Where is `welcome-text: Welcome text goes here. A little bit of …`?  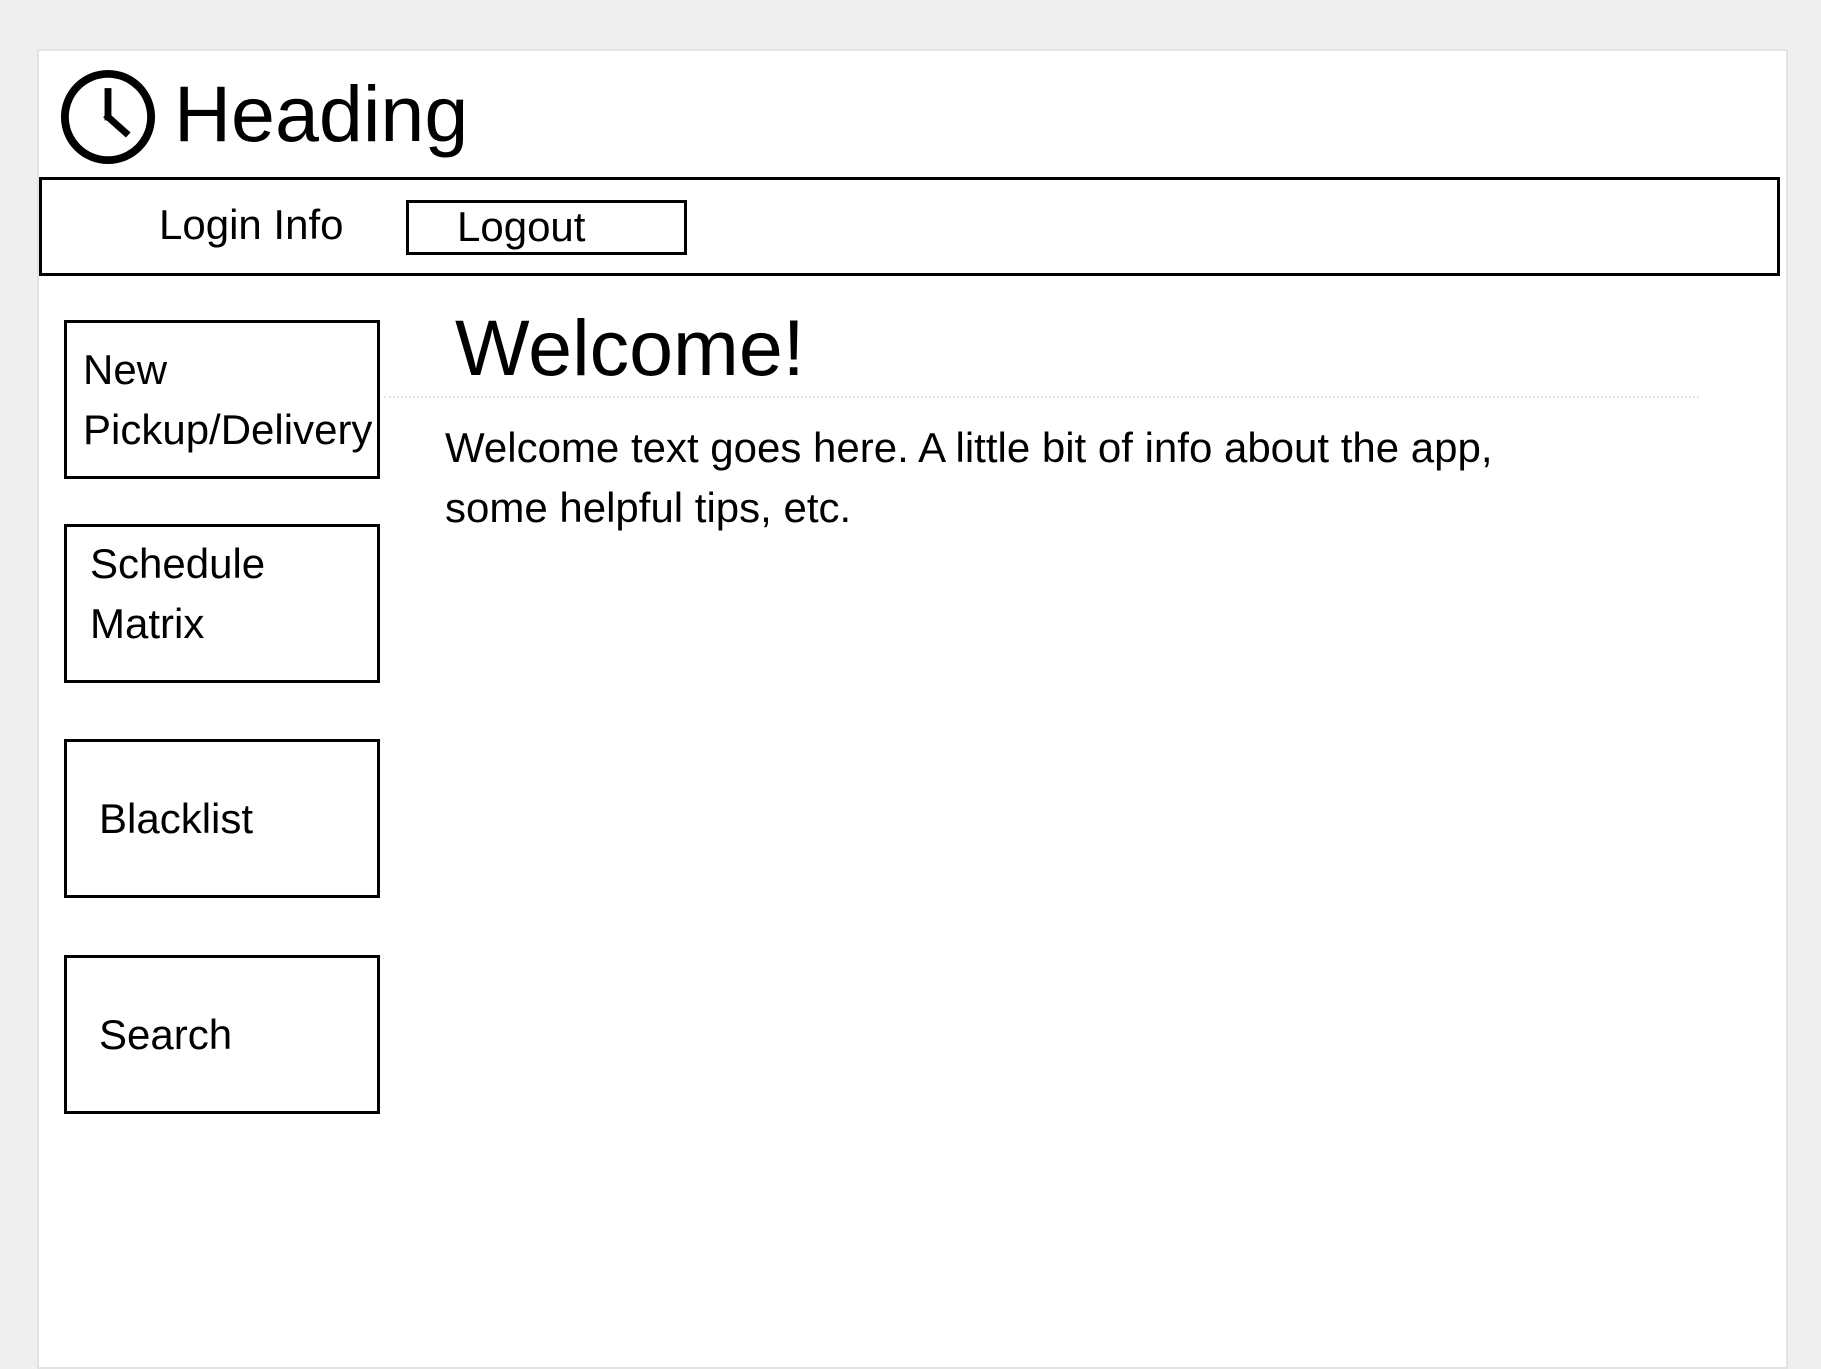 welcome-text: Welcome text goes here. A little bit of … is located at coordinates (969, 477).